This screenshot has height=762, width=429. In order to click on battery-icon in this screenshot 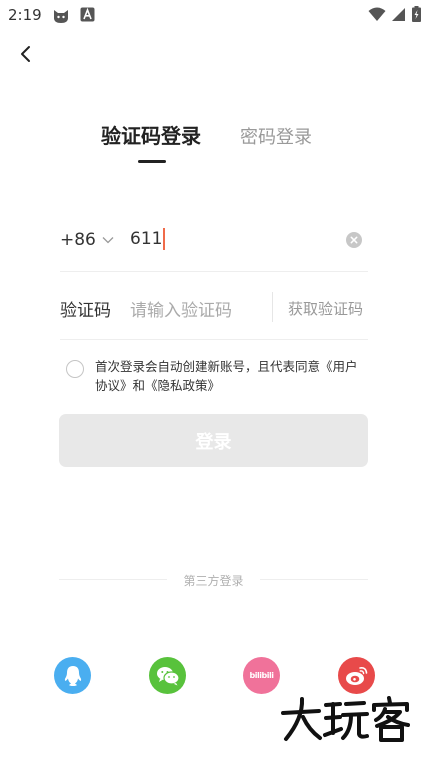, I will do `click(416, 16)`.